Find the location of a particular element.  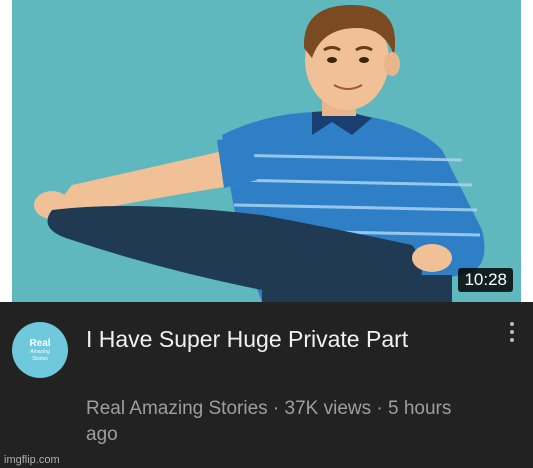

channel-avatar: Real Amazing Stories is located at coordinates (40, 350).